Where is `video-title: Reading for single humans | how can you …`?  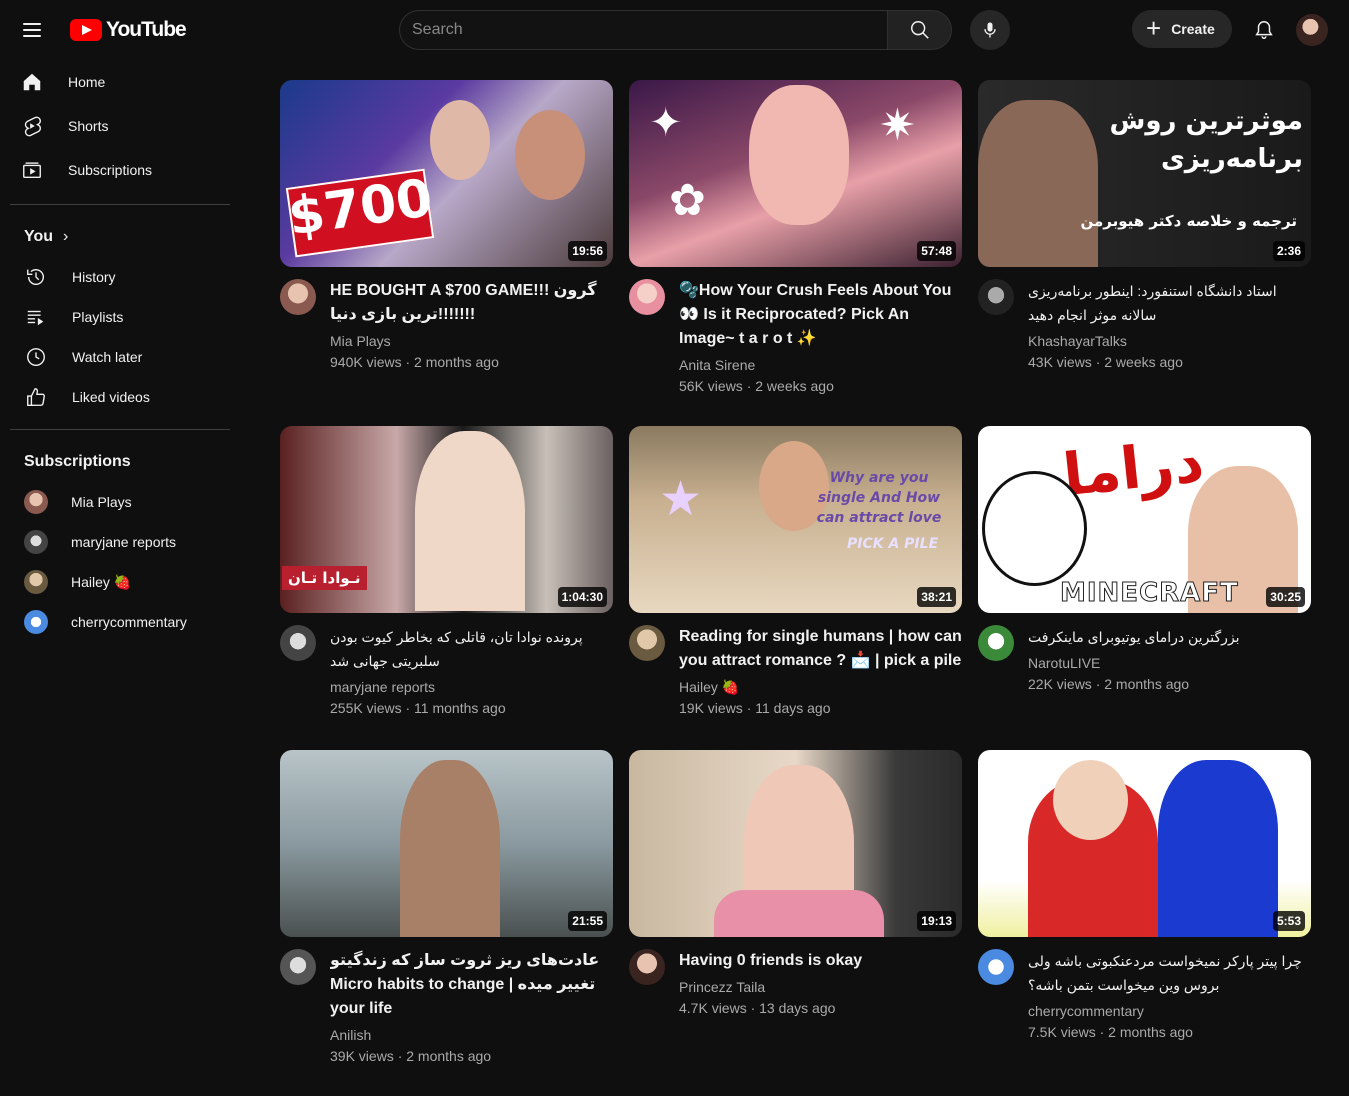 video-title: Reading for single humans | how can you … is located at coordinates (820, 649).